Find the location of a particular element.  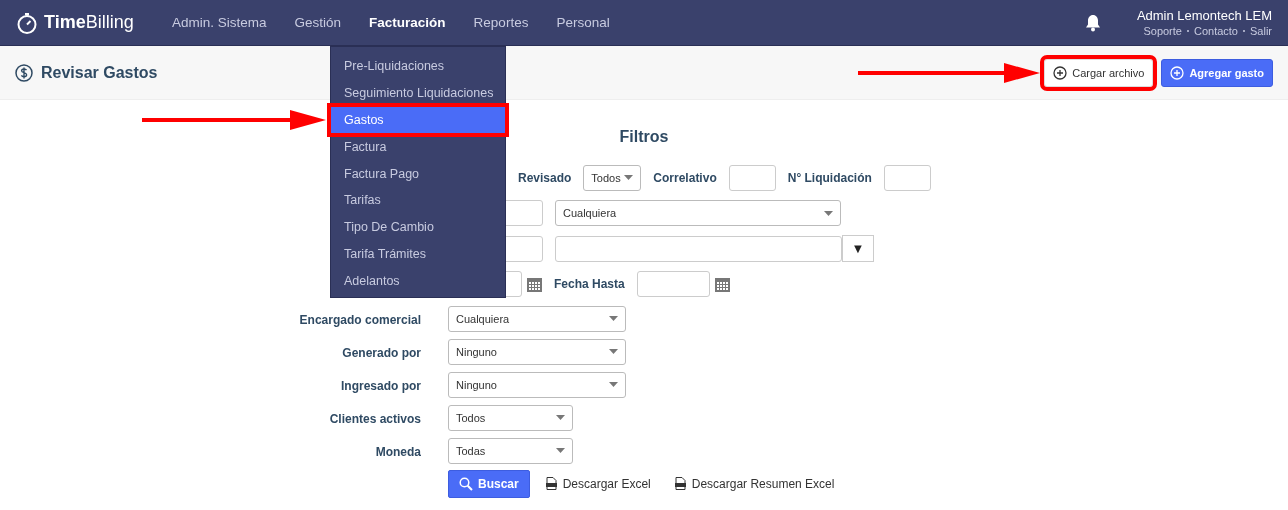

stopwatch-icon is located at coordinates (27, 22).